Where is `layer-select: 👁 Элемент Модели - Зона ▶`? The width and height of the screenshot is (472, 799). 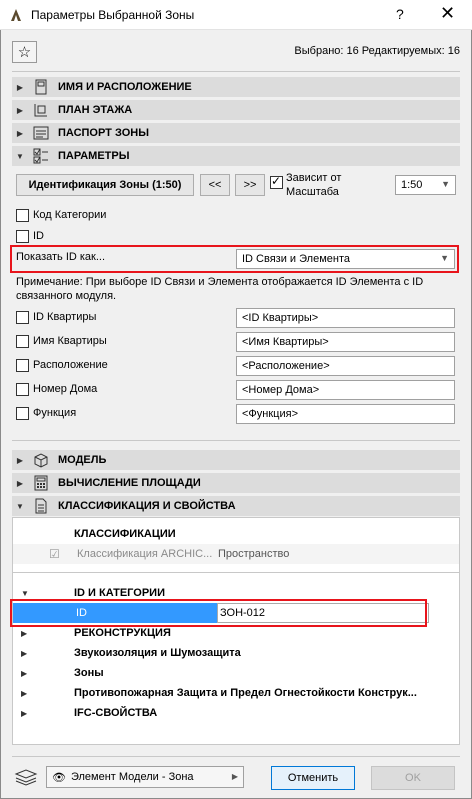
layer-select: 👁 Элемент Модели - Зона ▶ is located at coordinates (145, 777).